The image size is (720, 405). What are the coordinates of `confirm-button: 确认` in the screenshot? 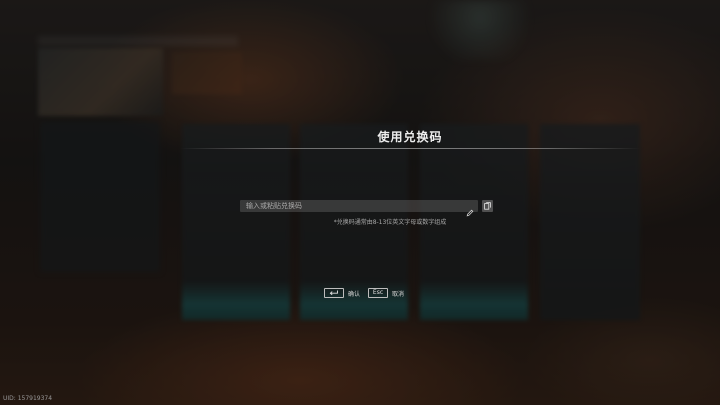 It's located at (342, 293).